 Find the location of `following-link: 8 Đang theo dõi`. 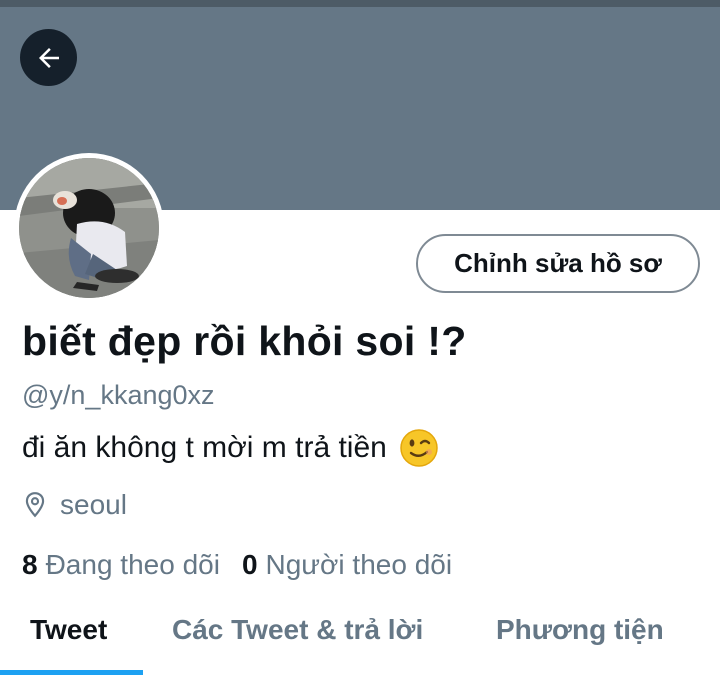

following-link: 8 Đang theo dõi is located at coordinates (121, 565).